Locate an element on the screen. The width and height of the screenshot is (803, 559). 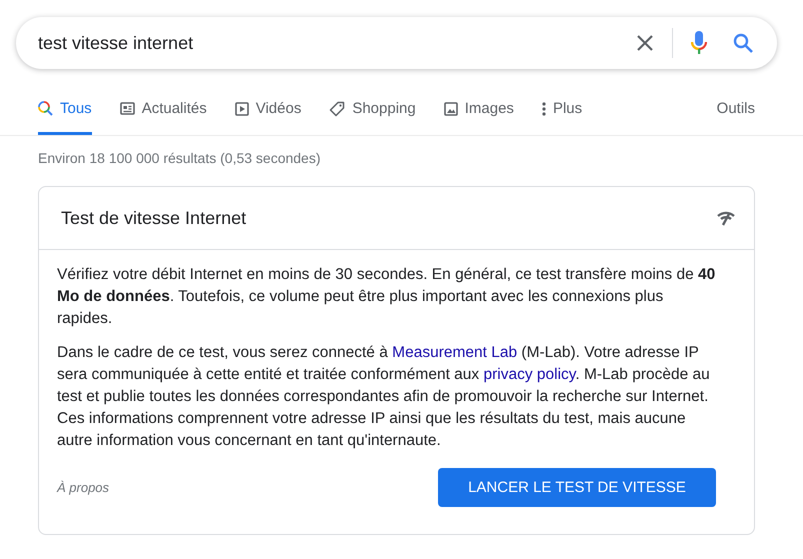
microphone-icon is located at coordinates (699, 43).